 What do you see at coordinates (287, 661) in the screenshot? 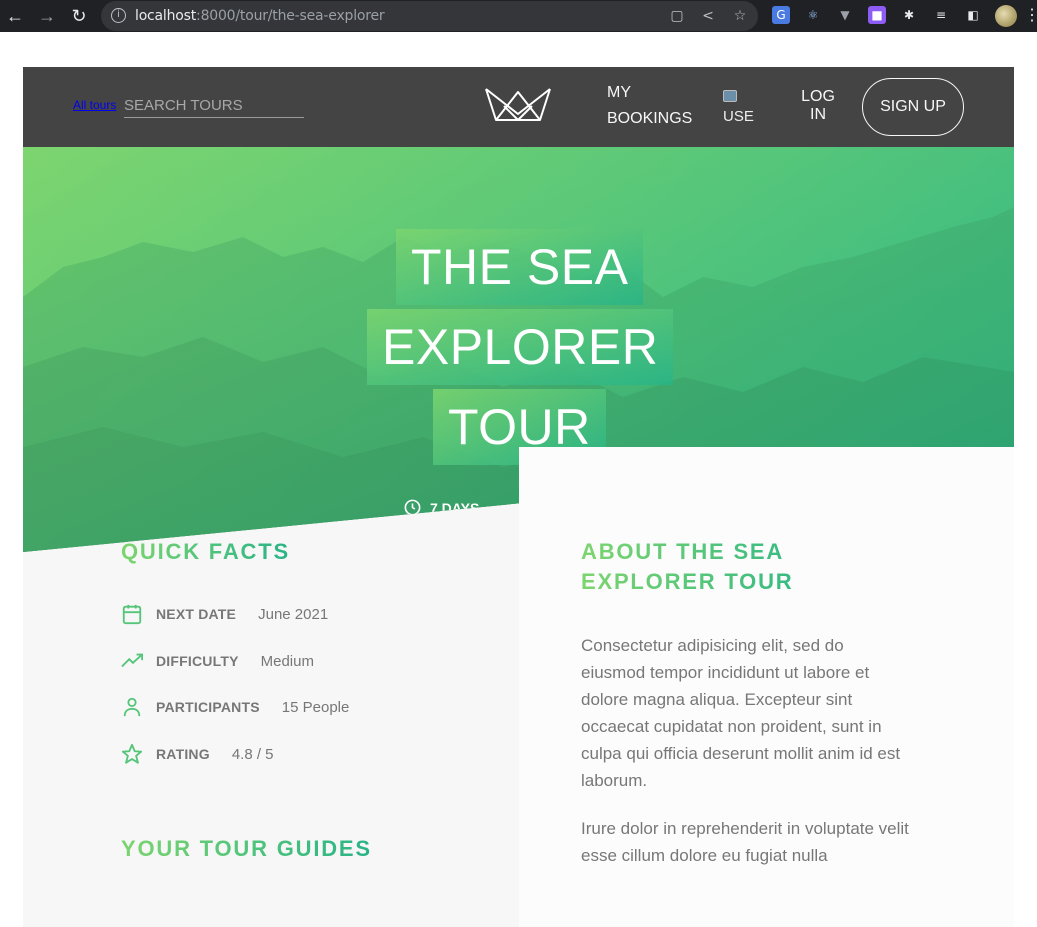
I see `fact-value: Medium` at bounding box center [287, 661].